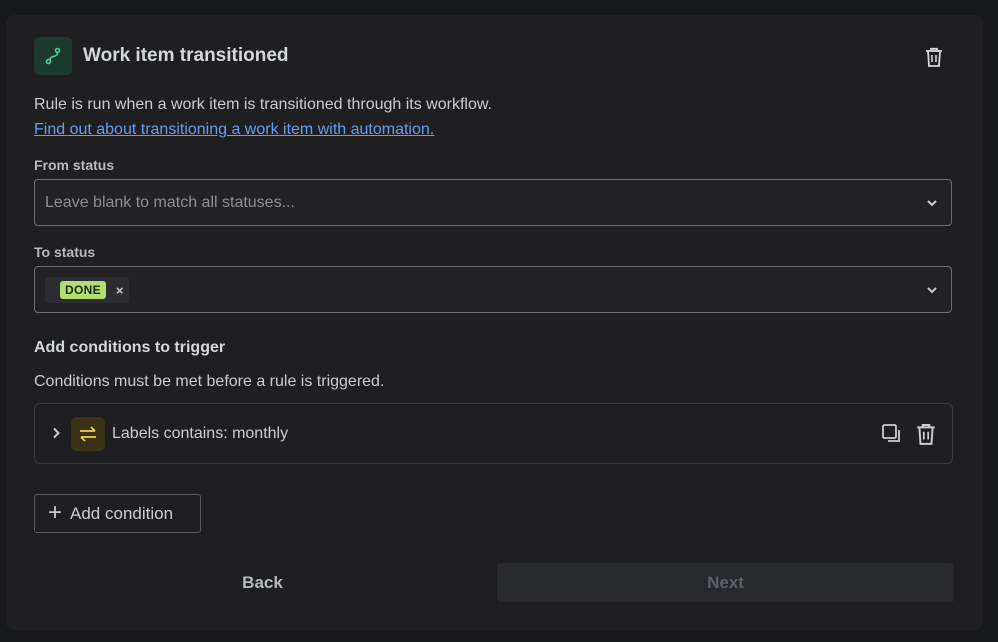  Describe the element at coordinates (130, 347) in the screenshot. I see `conditions-title: Add conditions to trigger` at that location.